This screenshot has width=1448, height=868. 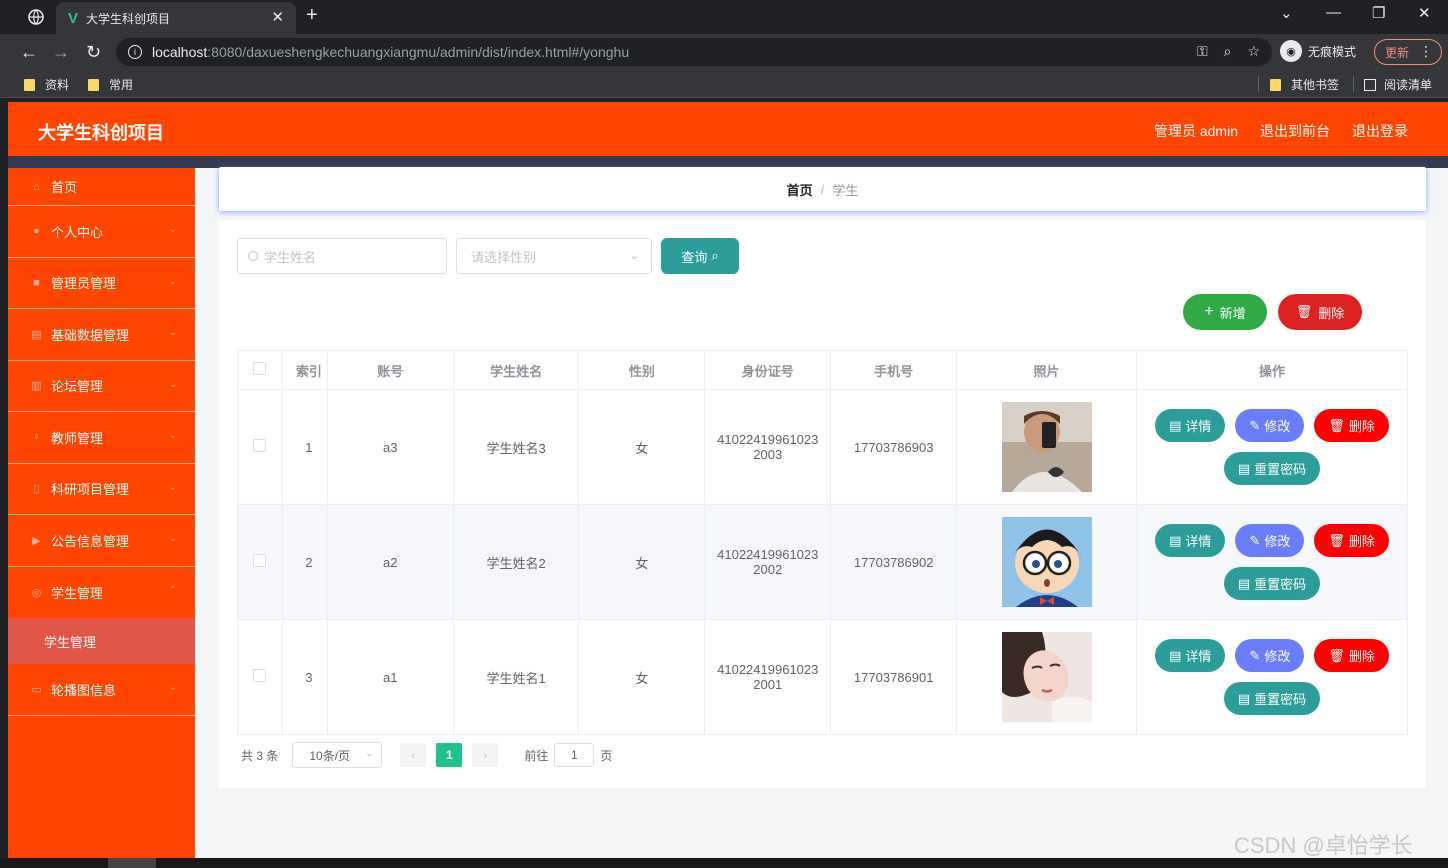 What do you see at coordinates (93, 52) in the screenshot?
I see `reload-icon: ↻` at bounding box center [93, 52].